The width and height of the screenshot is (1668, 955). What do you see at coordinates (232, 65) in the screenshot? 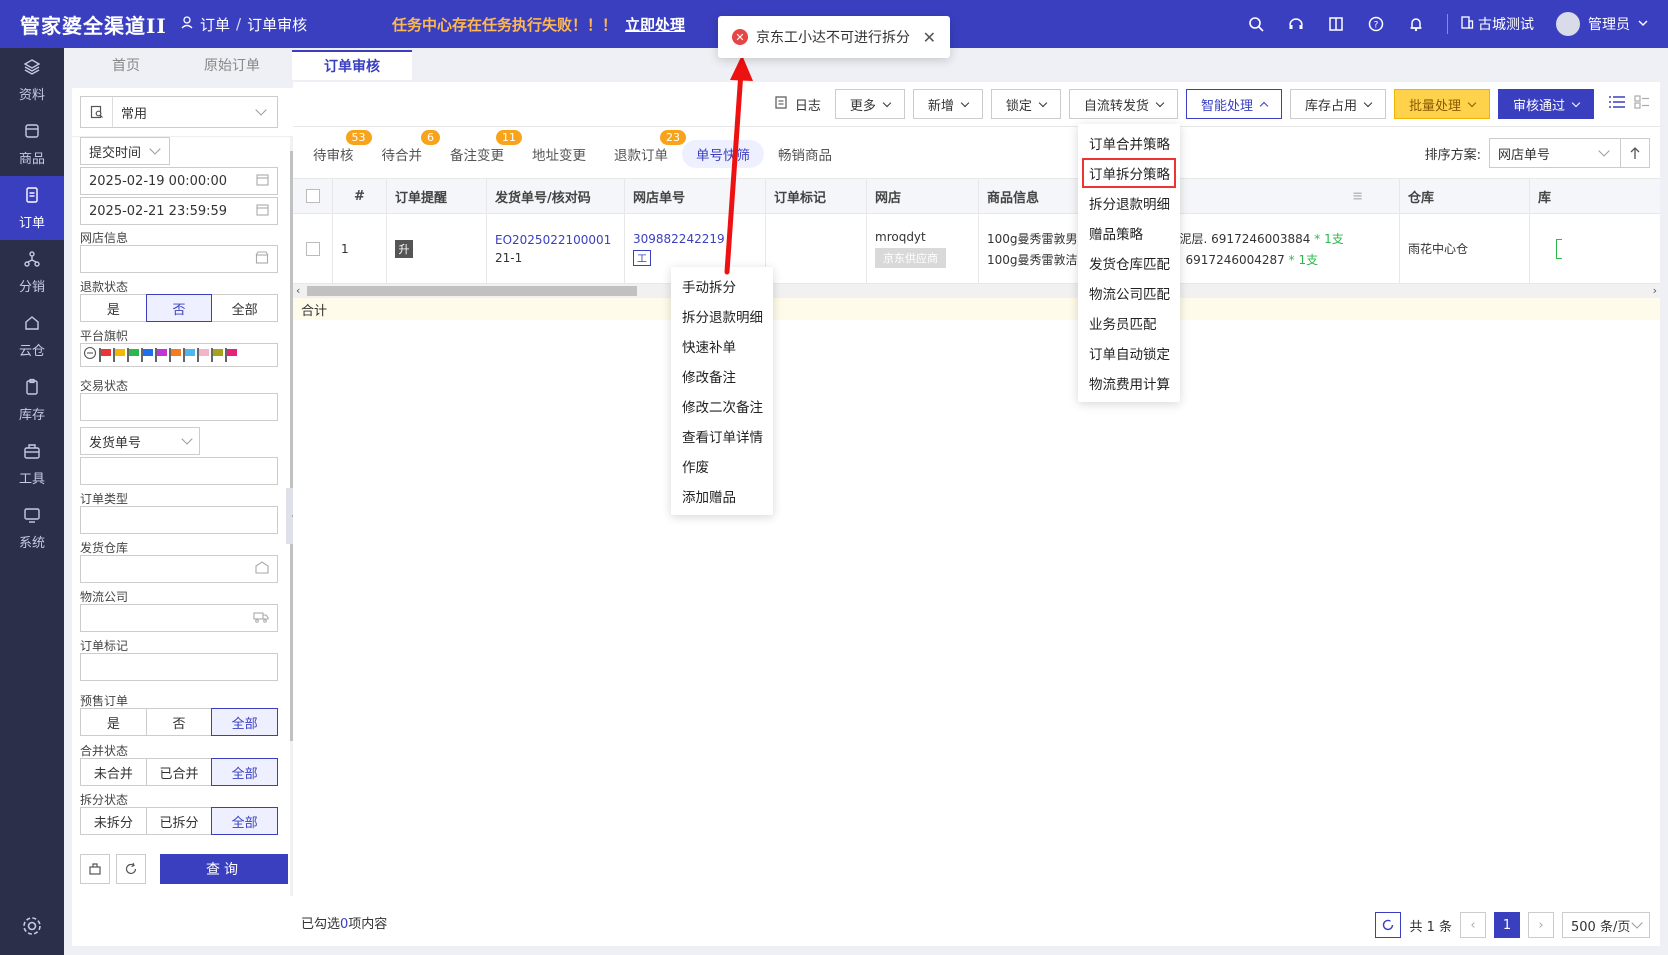
I see `tab-original-orders: 原始订单` at bounding box center [232, 65].